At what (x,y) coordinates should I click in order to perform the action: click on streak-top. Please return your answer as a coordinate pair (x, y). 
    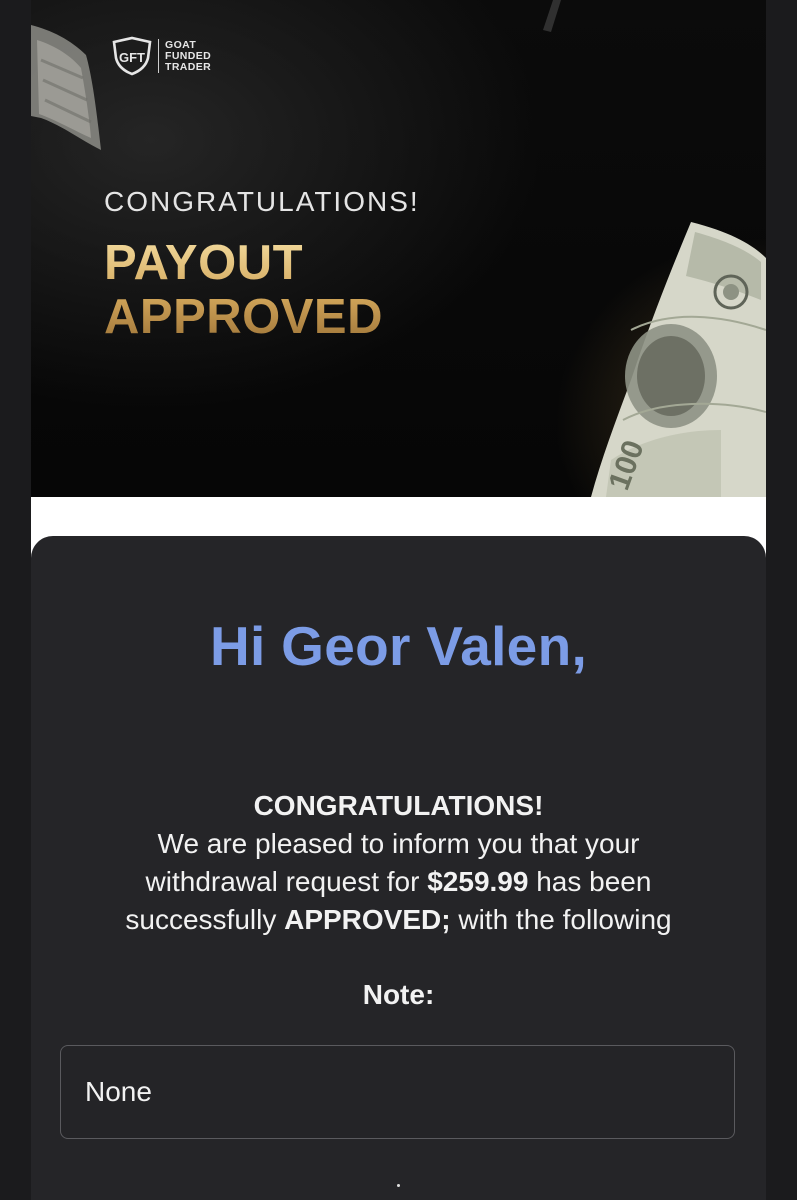
    Looking at the image, I should click on (552, 16).